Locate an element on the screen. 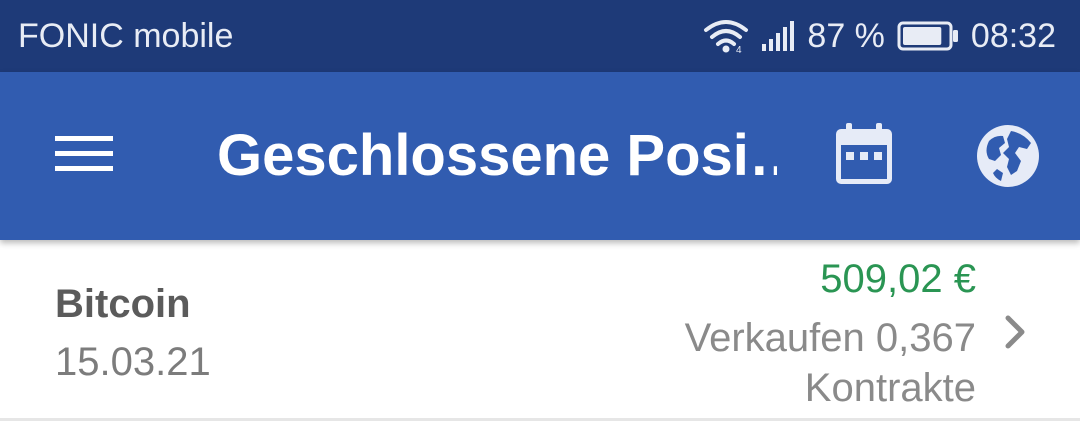 The image size is (1080, 426). menu-button is located at coordinates (84, 156).